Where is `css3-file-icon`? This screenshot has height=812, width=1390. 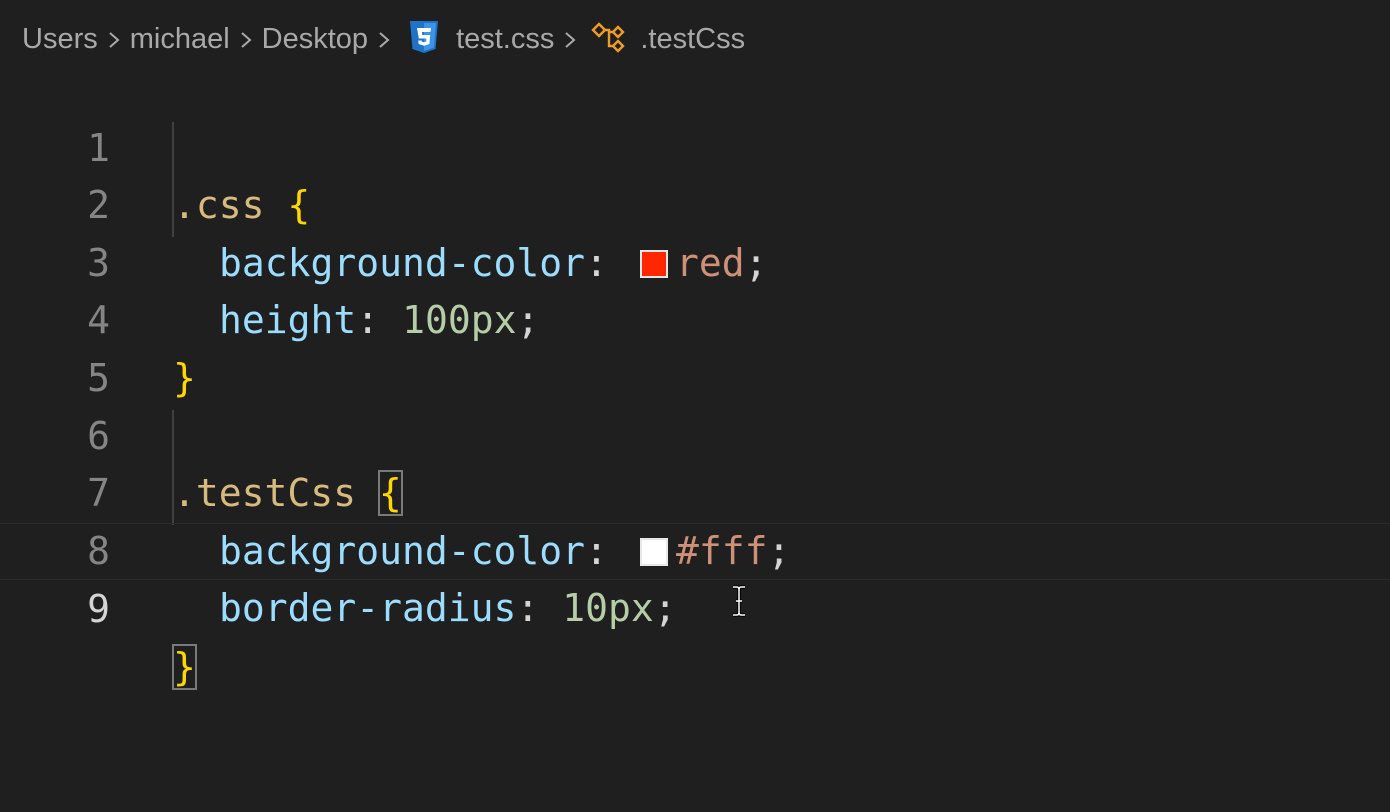
css3-file-icon is located at coordinates (424, 37).